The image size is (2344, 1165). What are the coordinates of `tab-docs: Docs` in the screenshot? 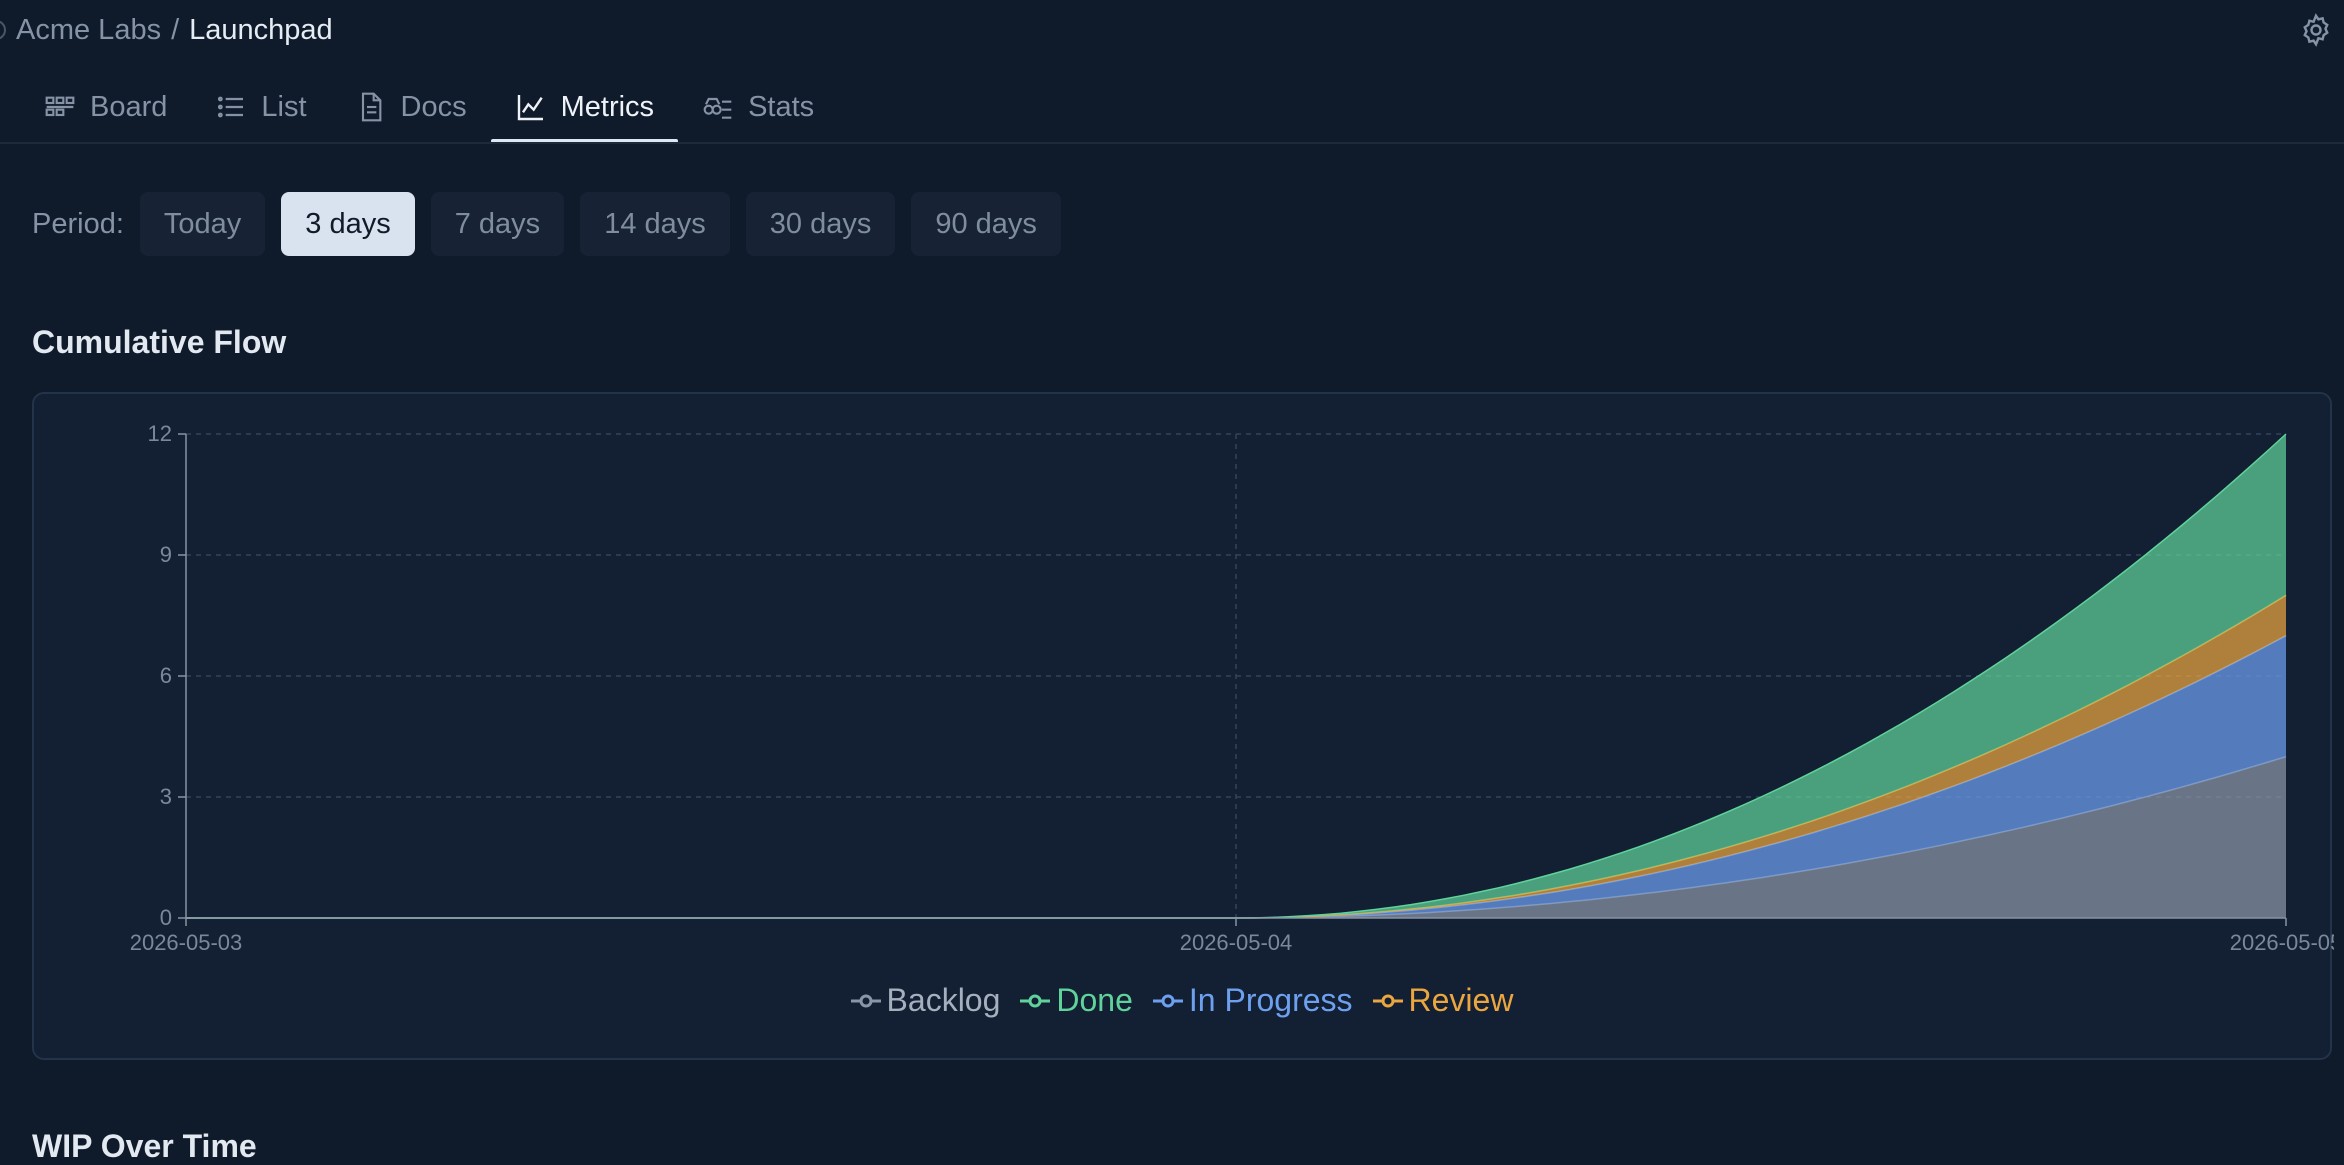 It's located at (411, 107).